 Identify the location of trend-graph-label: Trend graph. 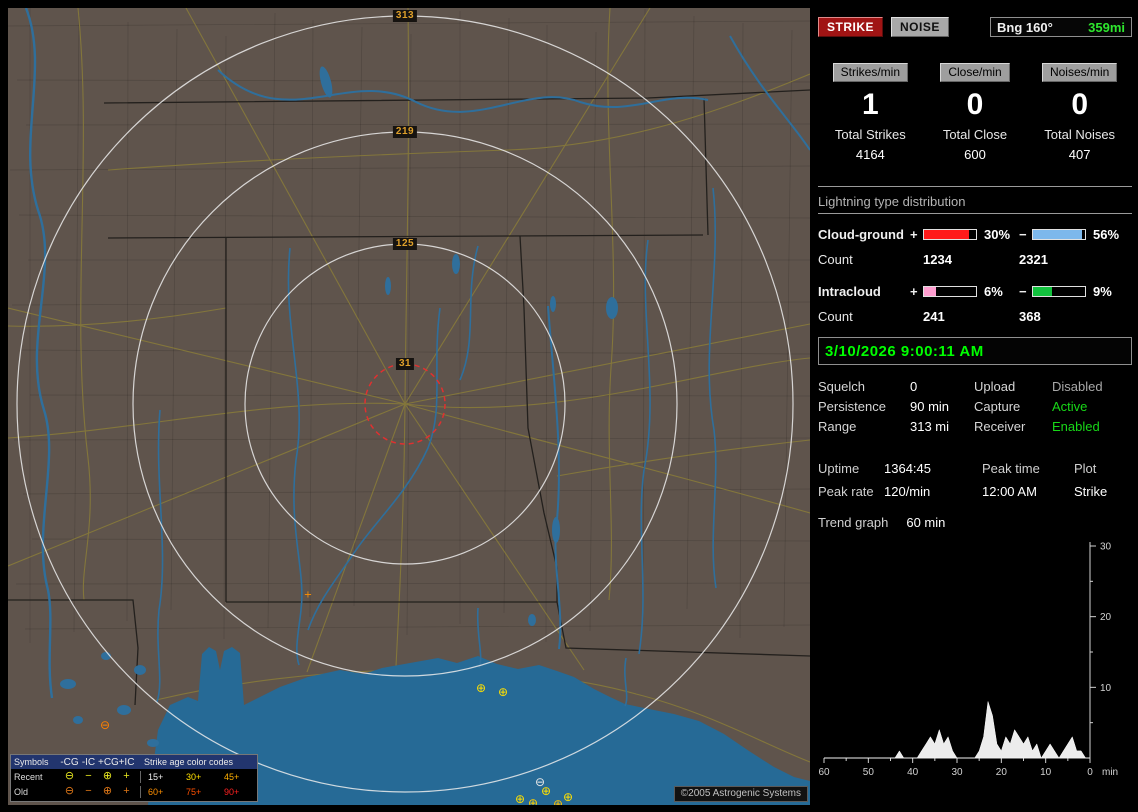
(853, 522).